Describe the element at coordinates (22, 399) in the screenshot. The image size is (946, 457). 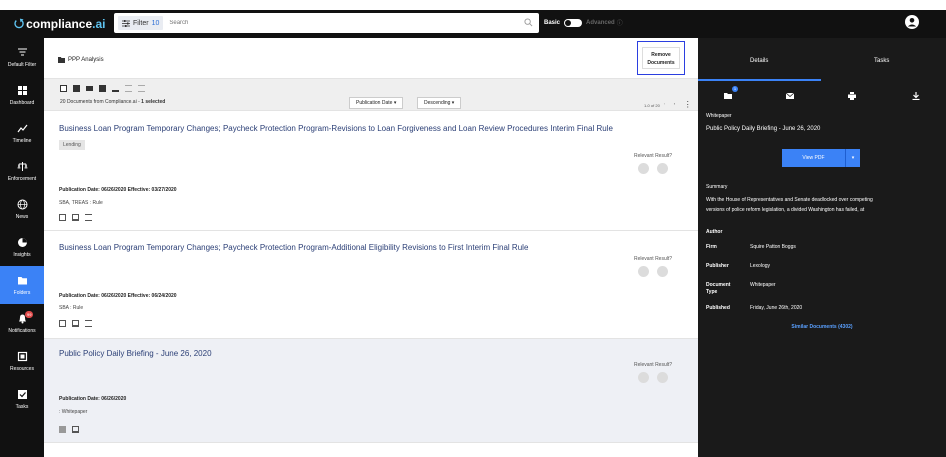
I see `sidebar-item-tasks: Tasks` at that location.